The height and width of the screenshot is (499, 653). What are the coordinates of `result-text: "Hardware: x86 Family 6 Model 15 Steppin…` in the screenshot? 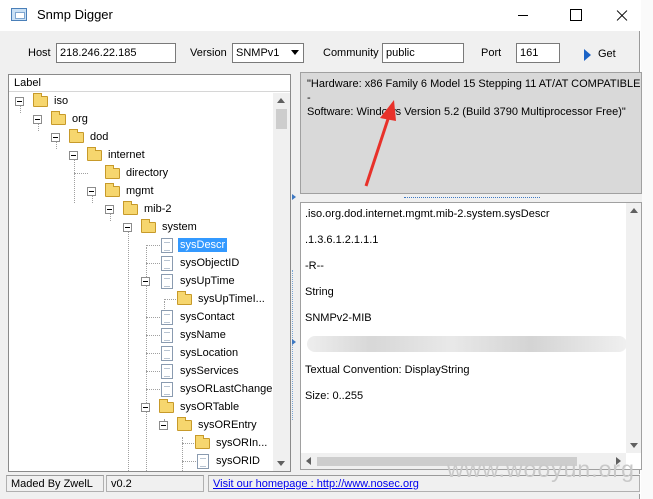 It's located at (474, 98).